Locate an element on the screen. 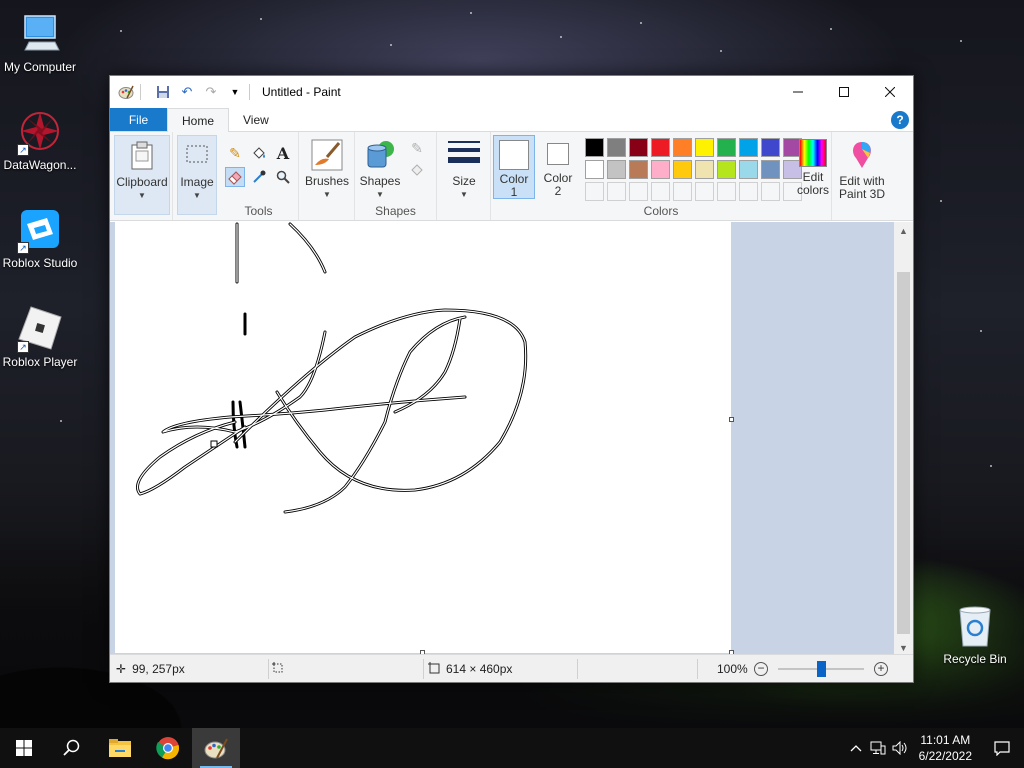  zoom-out-button: − is located at coordinates (761, 669).